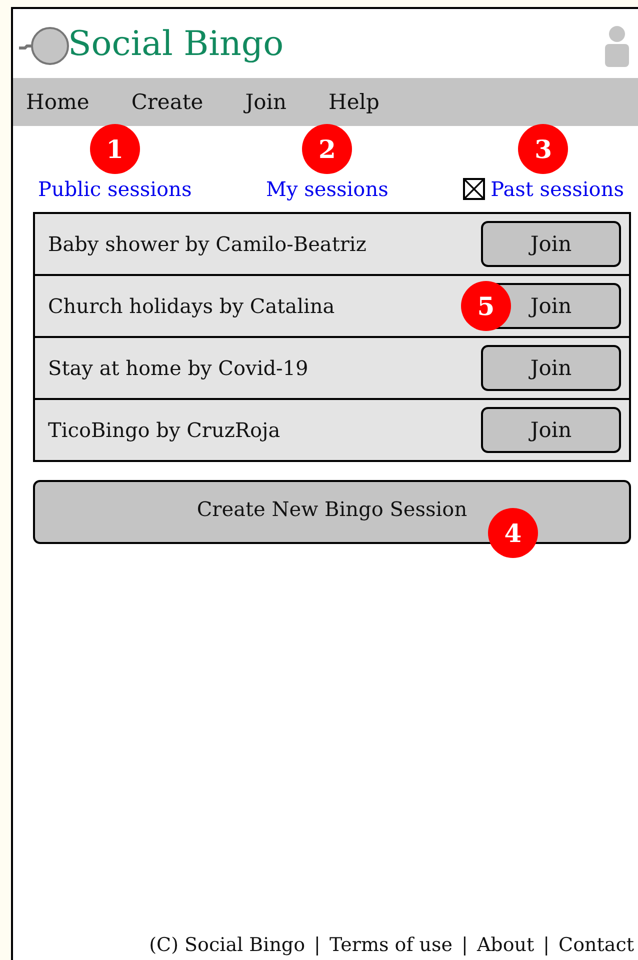 Image resolution: width=638 pixels, height=960 pixels. Describe the element at coordinates (473, 189) in the screenshot. I see `checkbox` at that location.